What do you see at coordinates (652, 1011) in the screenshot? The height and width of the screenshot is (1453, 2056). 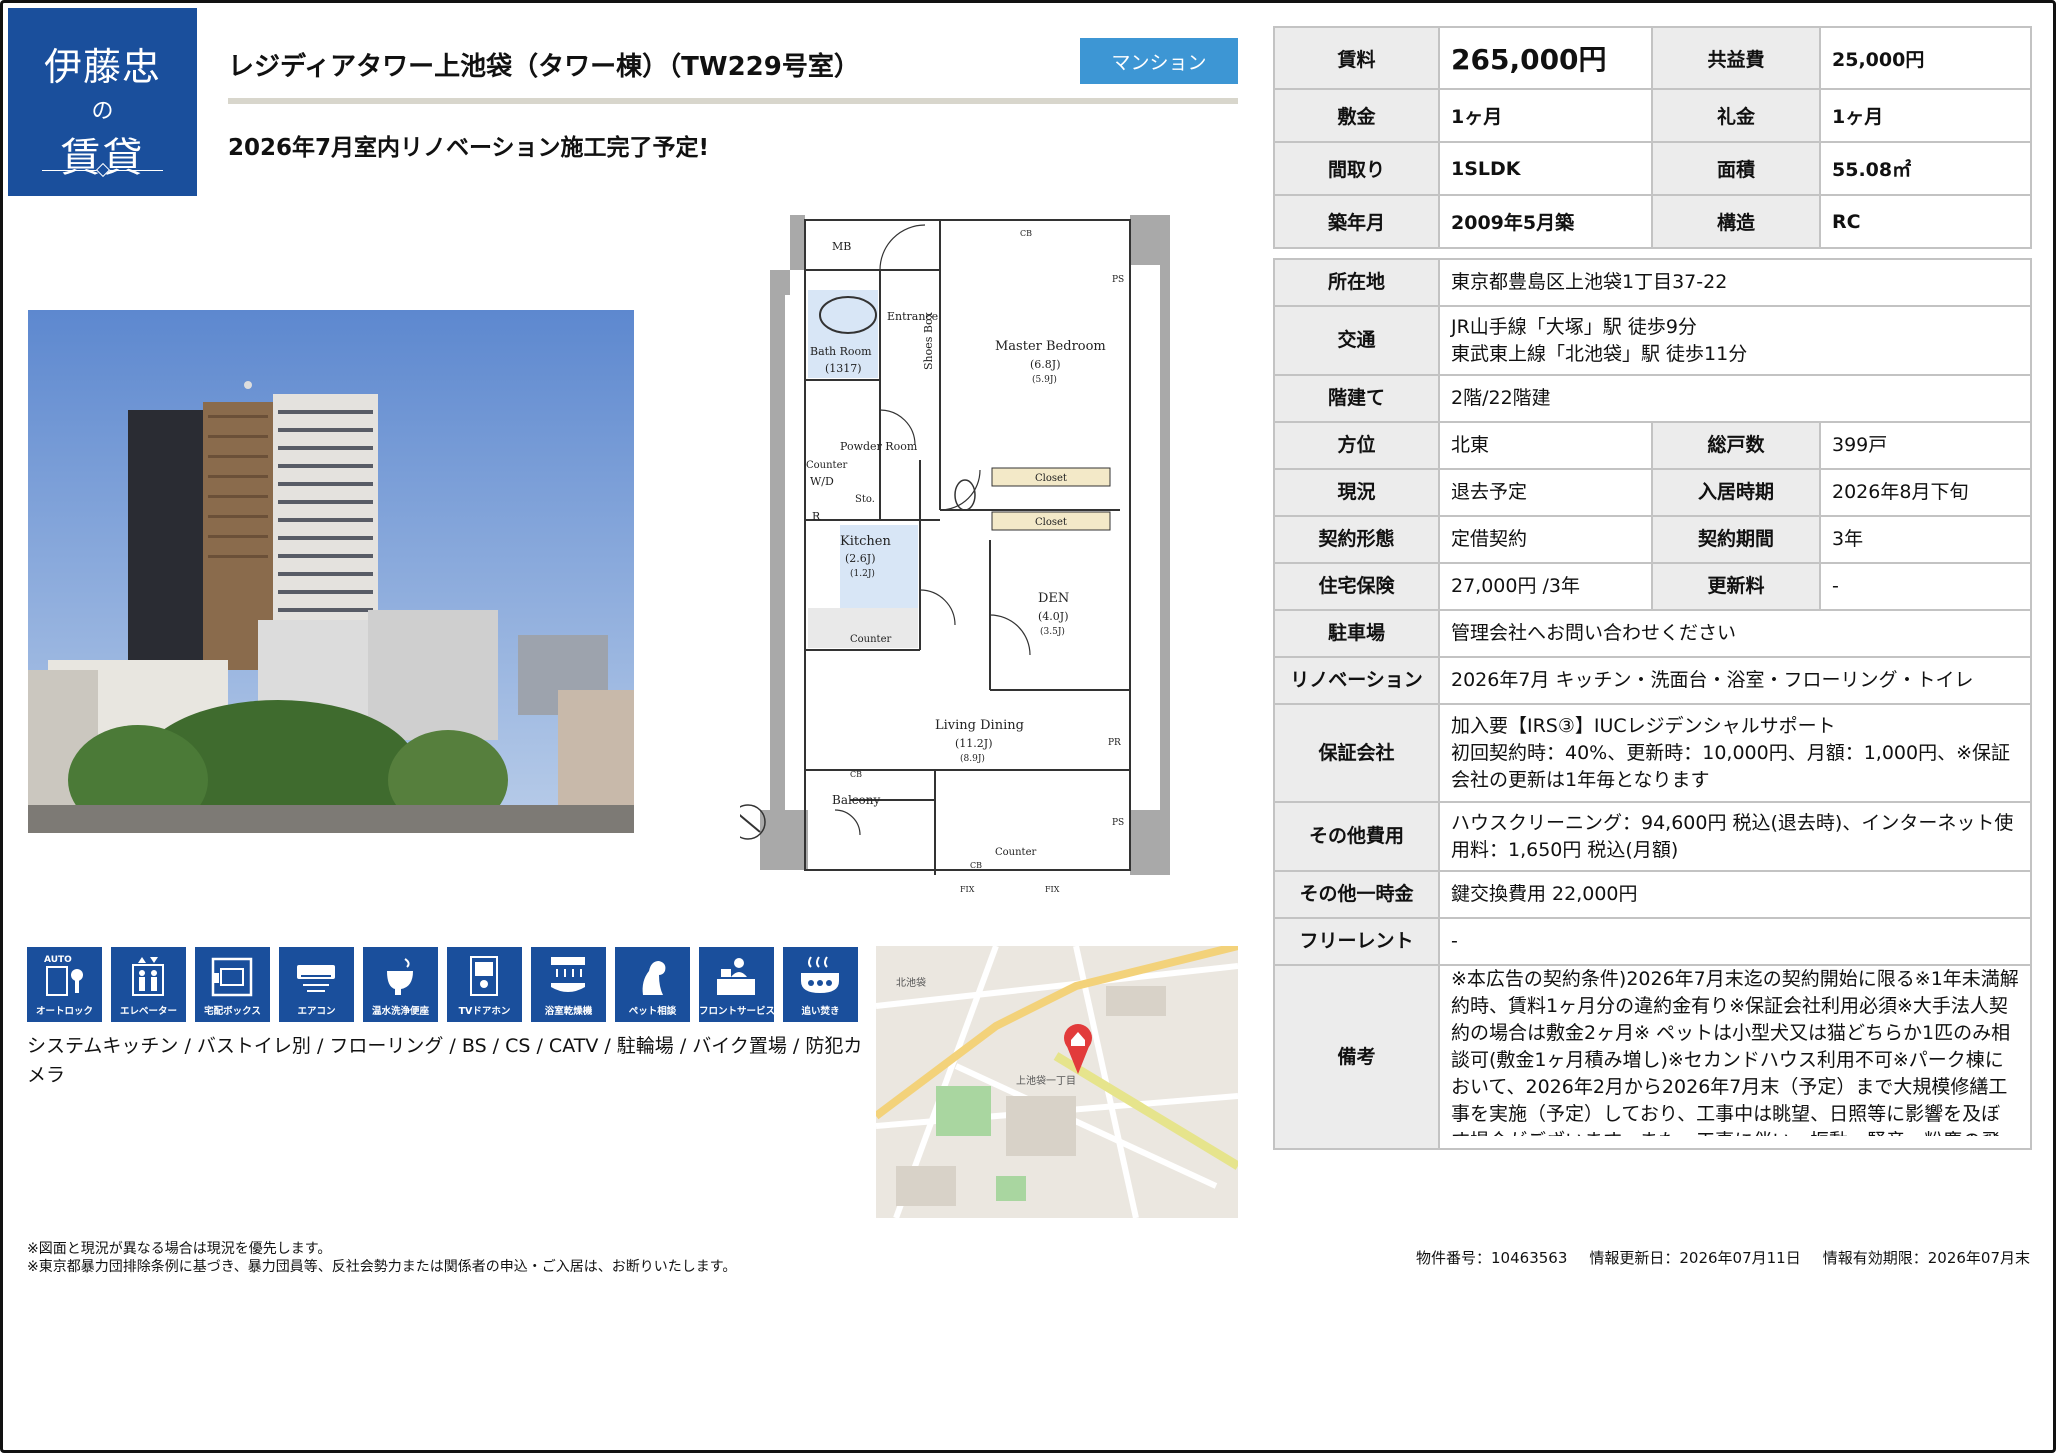 I see `amenity-label: ペット相談` at bounding box center [652, 1011].